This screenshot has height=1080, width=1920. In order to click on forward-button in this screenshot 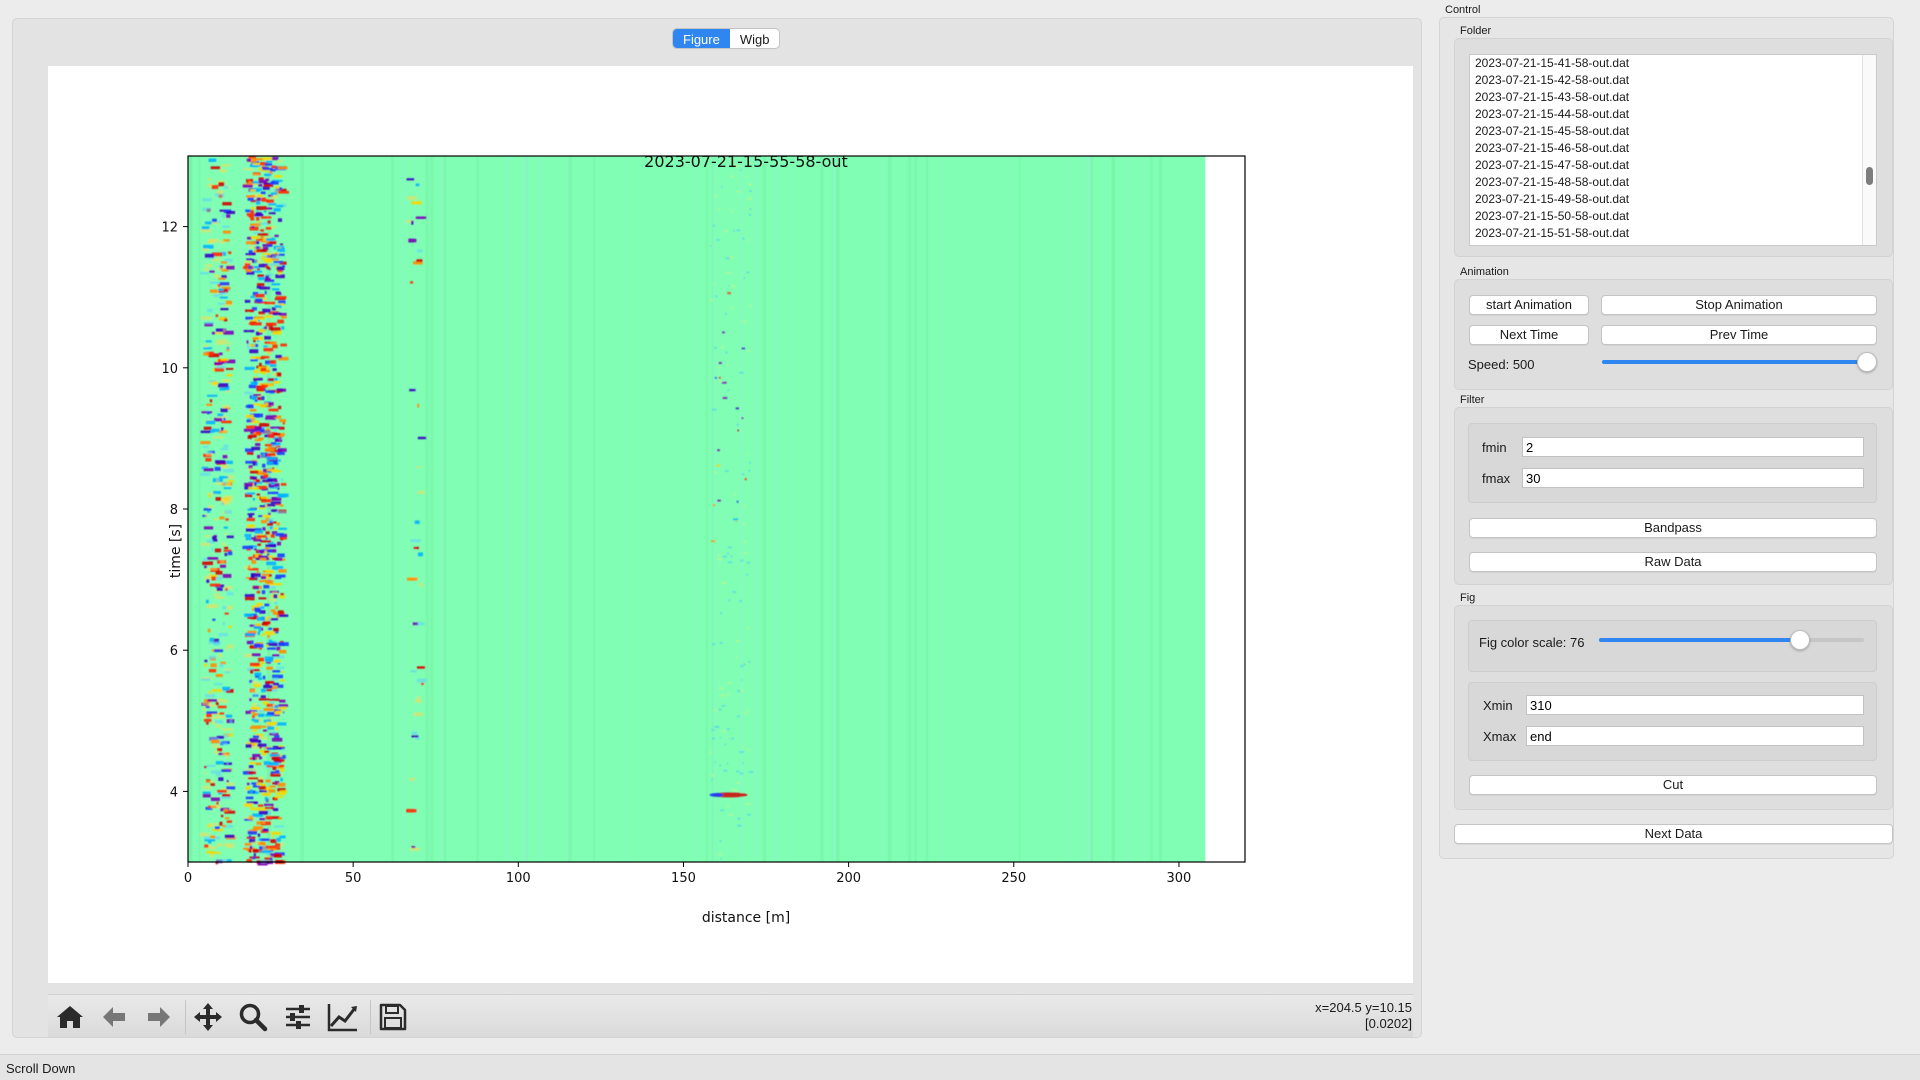, I will do `click(159, 1017)`.